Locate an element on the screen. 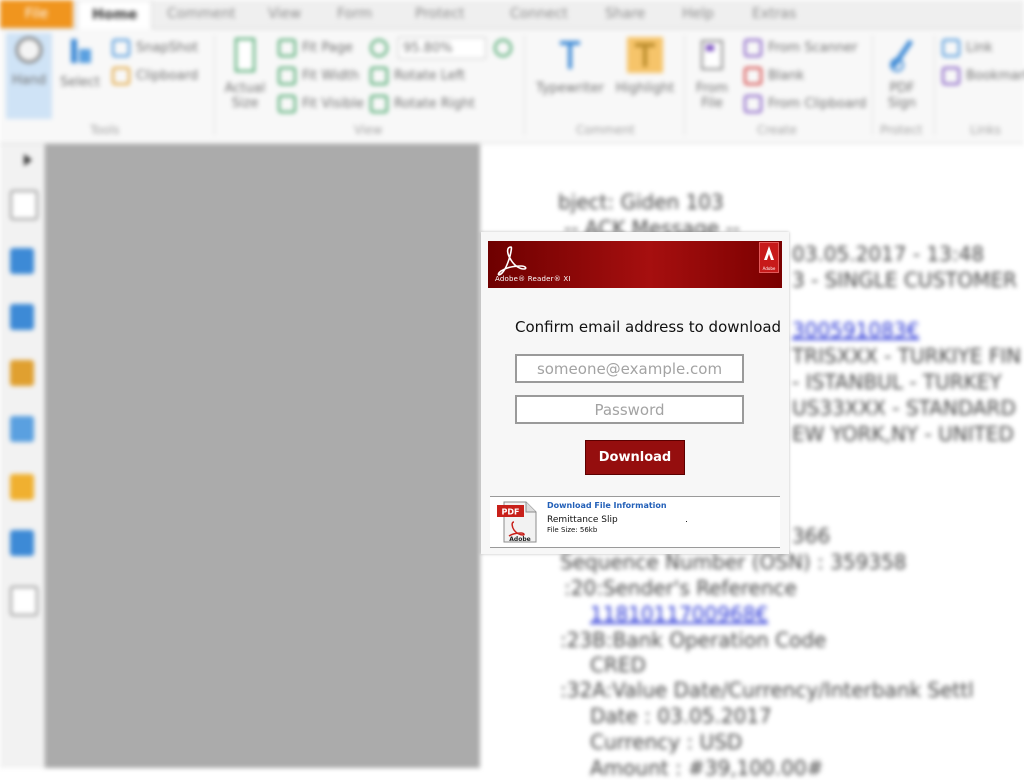 The image size is (1024, 780). fit-width-icon is located at coordinates (287, 76).